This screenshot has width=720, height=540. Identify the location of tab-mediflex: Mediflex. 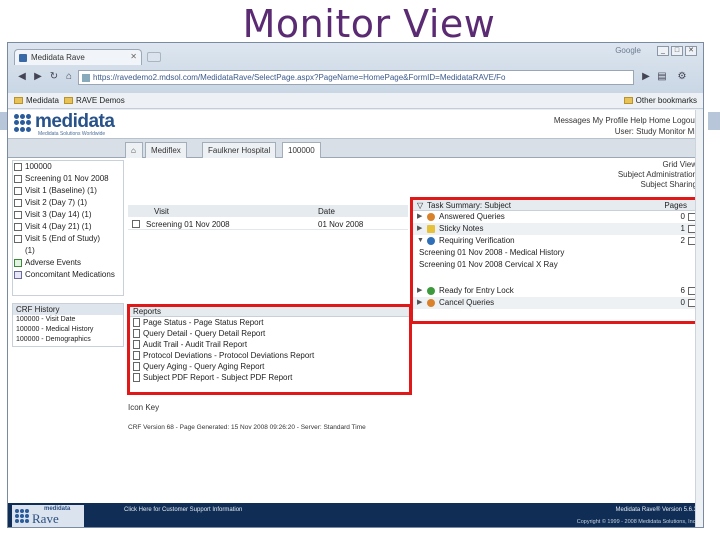
(166, 150).